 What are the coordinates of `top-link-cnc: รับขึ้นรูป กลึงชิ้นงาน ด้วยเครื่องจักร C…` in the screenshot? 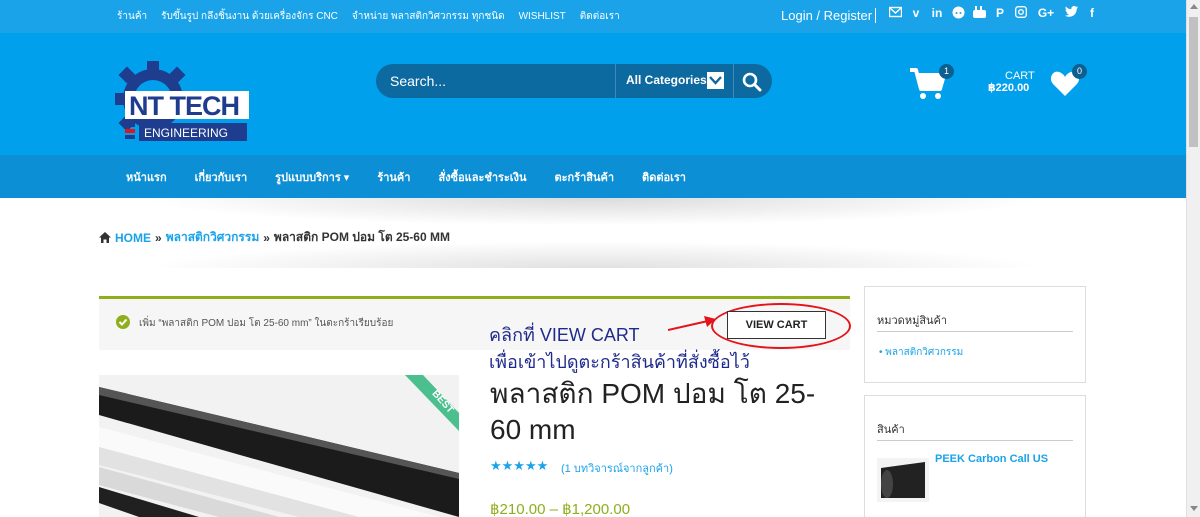 It's located at (249, 16).